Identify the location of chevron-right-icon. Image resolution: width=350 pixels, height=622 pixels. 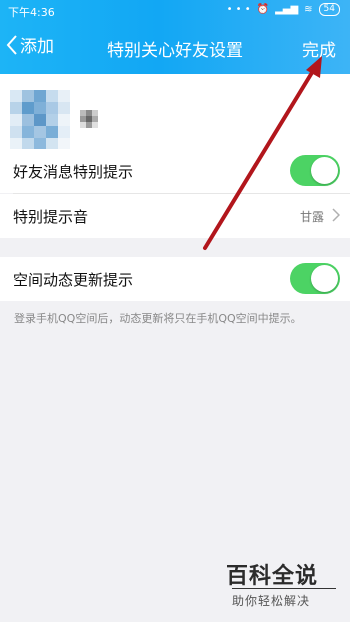
(336, 215).